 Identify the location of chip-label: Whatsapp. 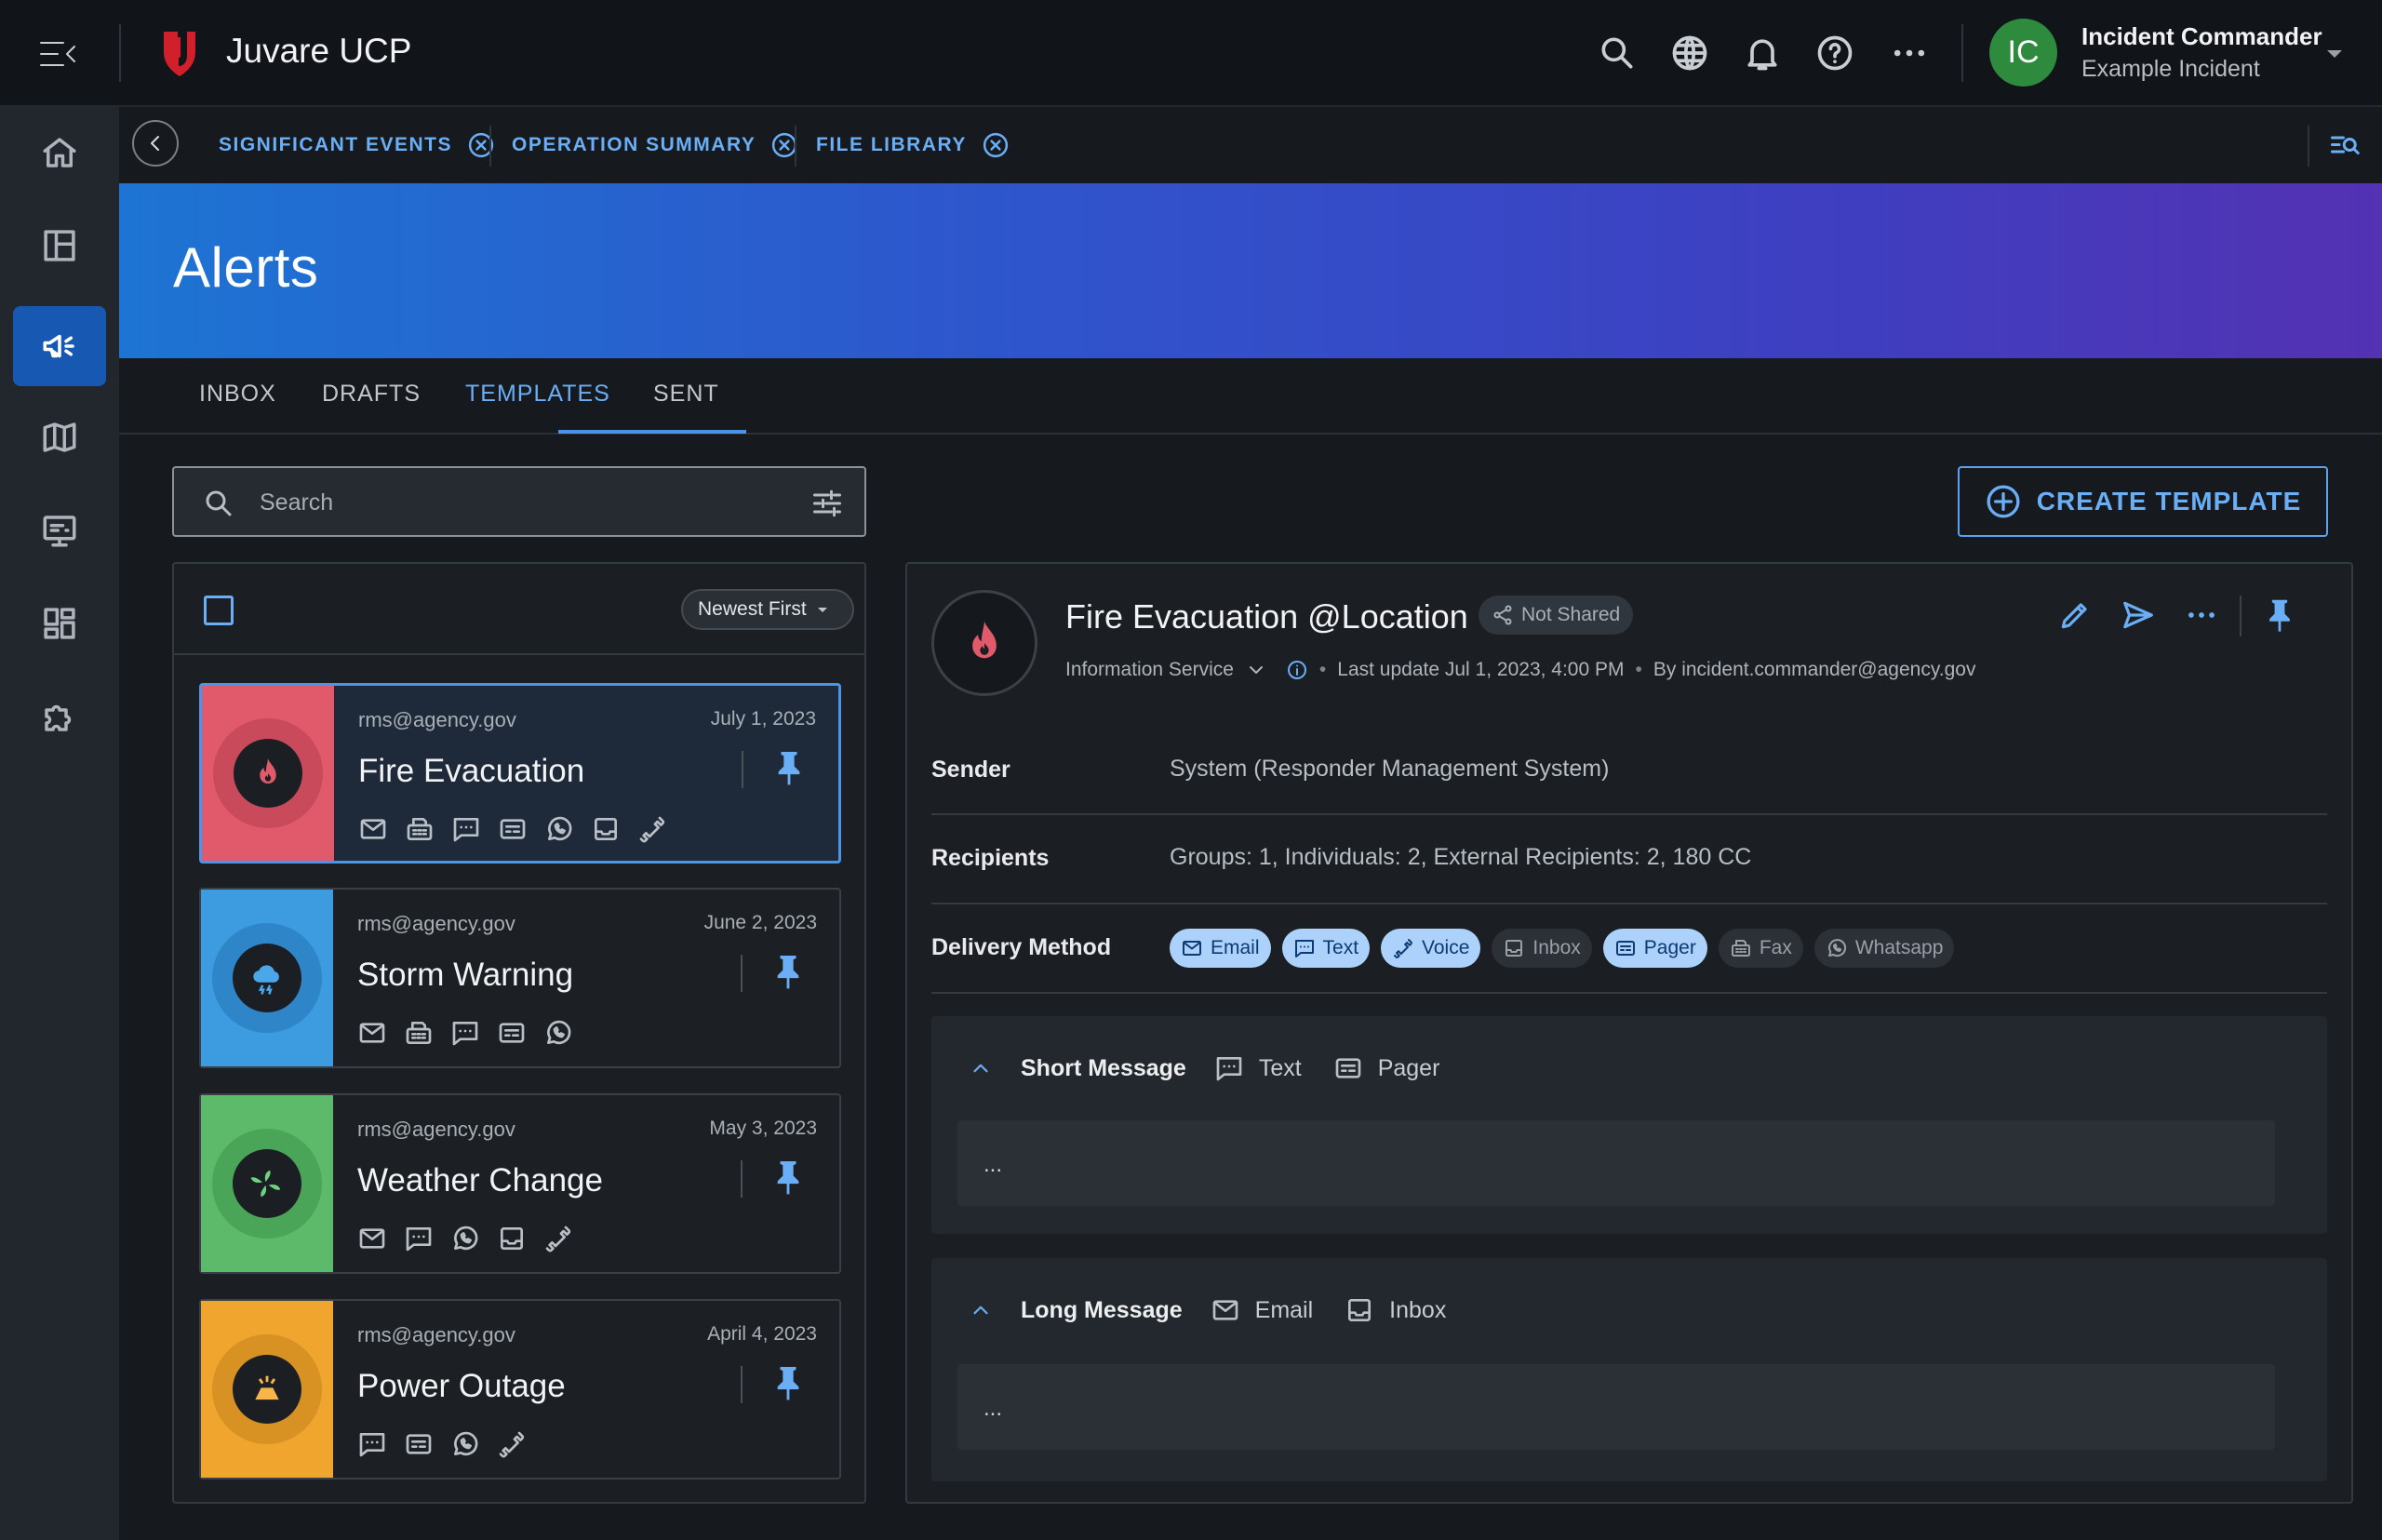
(1899, 947).